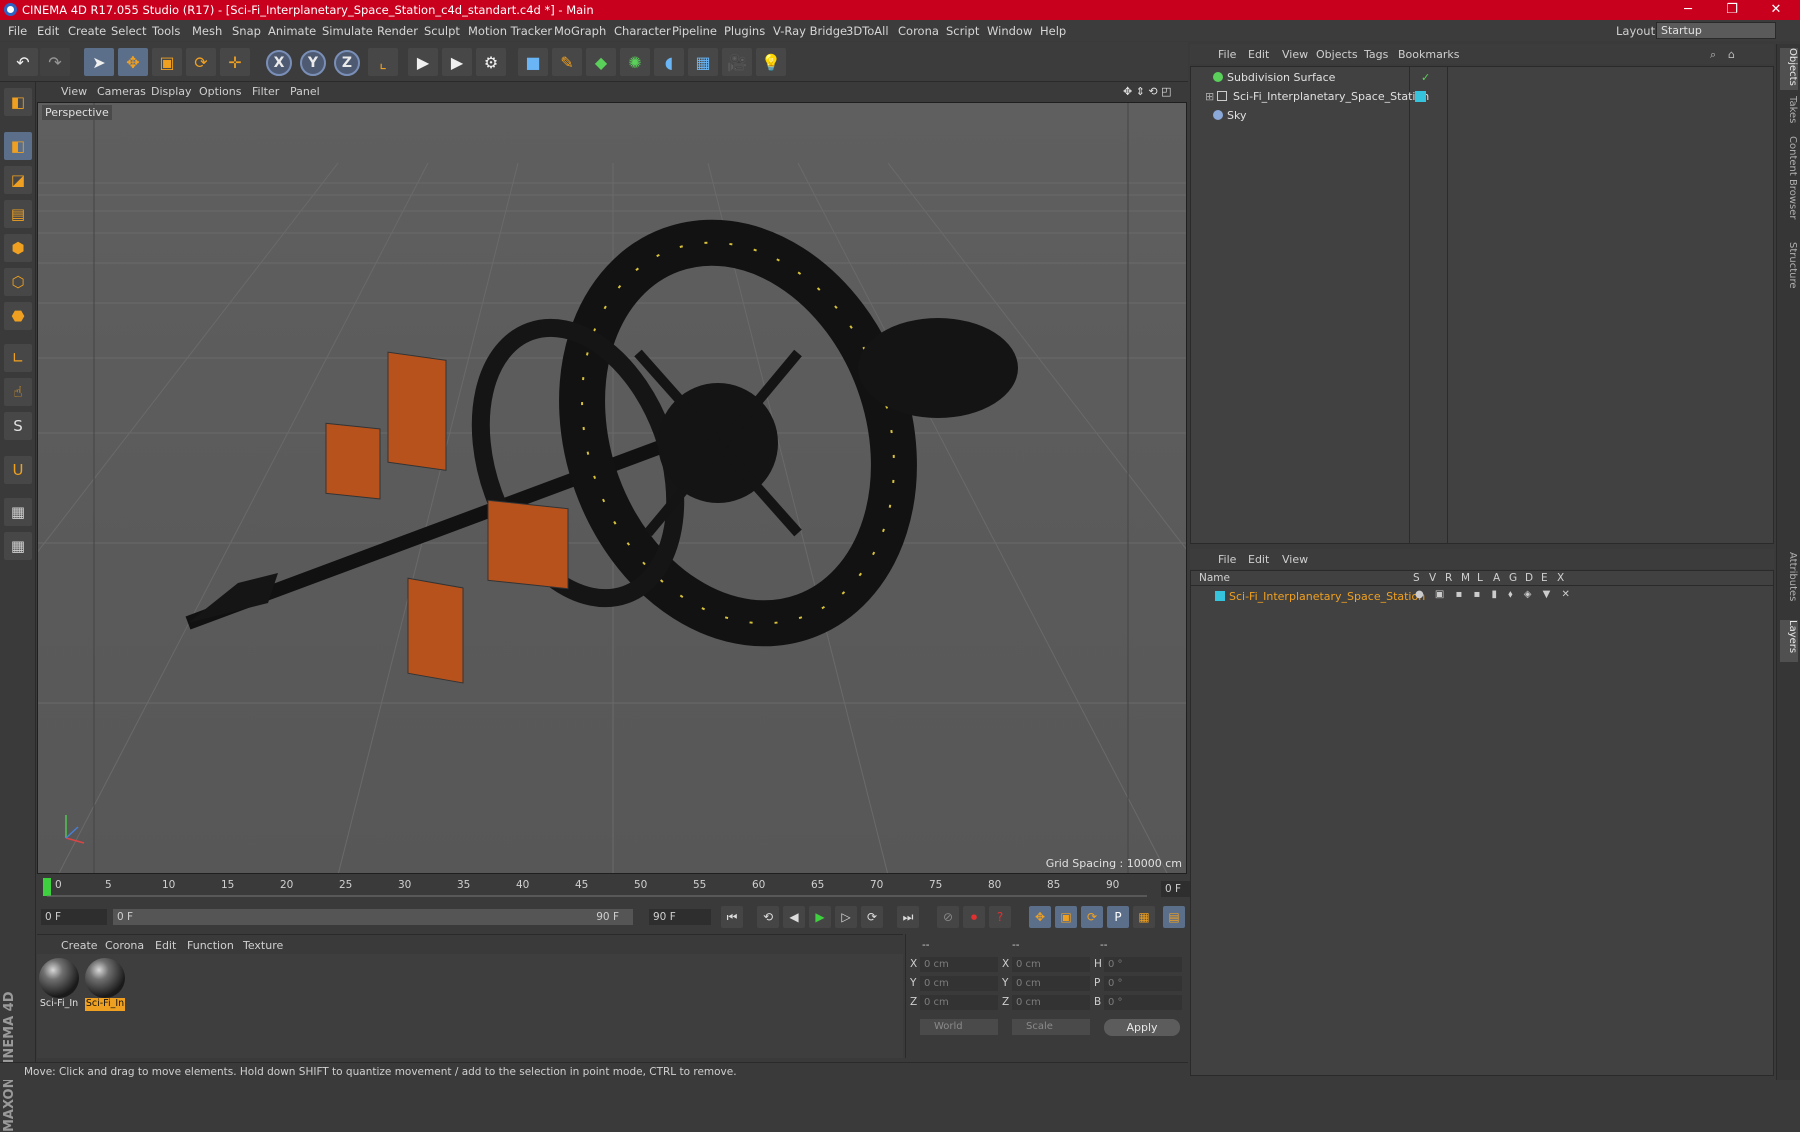 This screenshot has height=1132, width=1800. I want to click on make-editable-icon: ◧, so click(18, 102).